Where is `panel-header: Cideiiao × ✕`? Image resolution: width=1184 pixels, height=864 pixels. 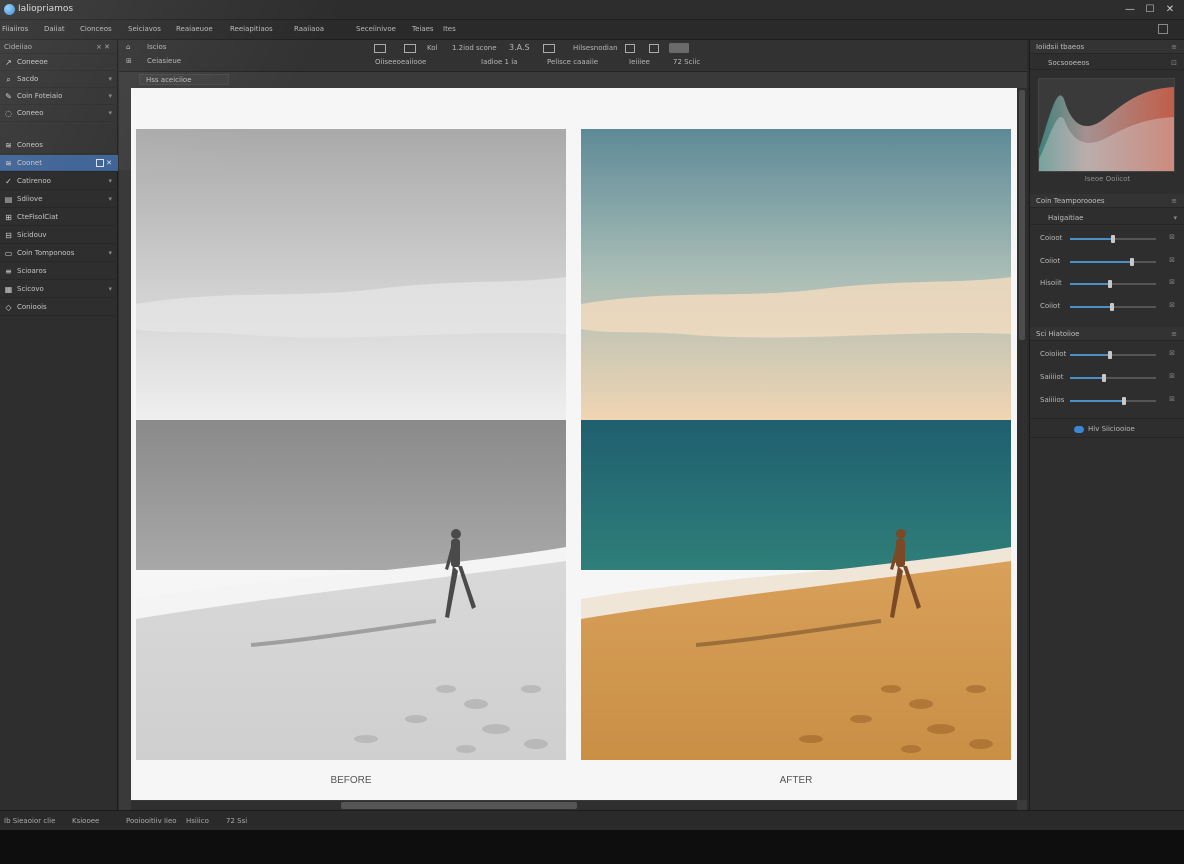
panel-header: Cideiiao × ✕ is located at coordinates (59, 47).